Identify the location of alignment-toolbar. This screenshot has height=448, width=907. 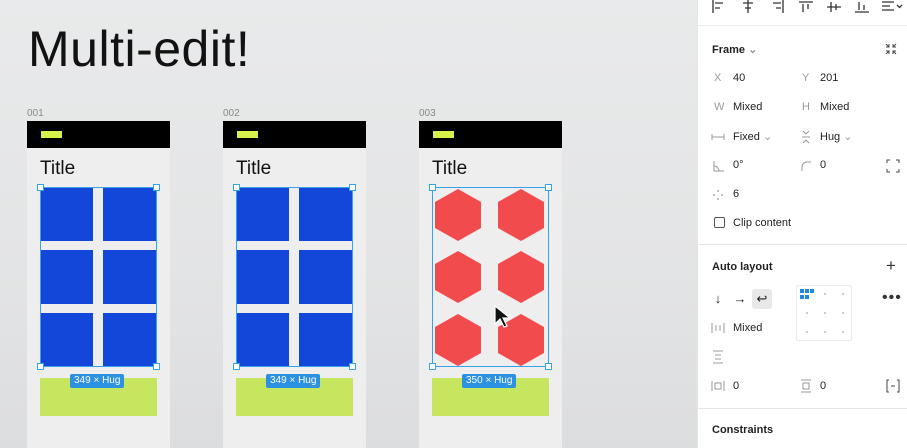
(802, 13).